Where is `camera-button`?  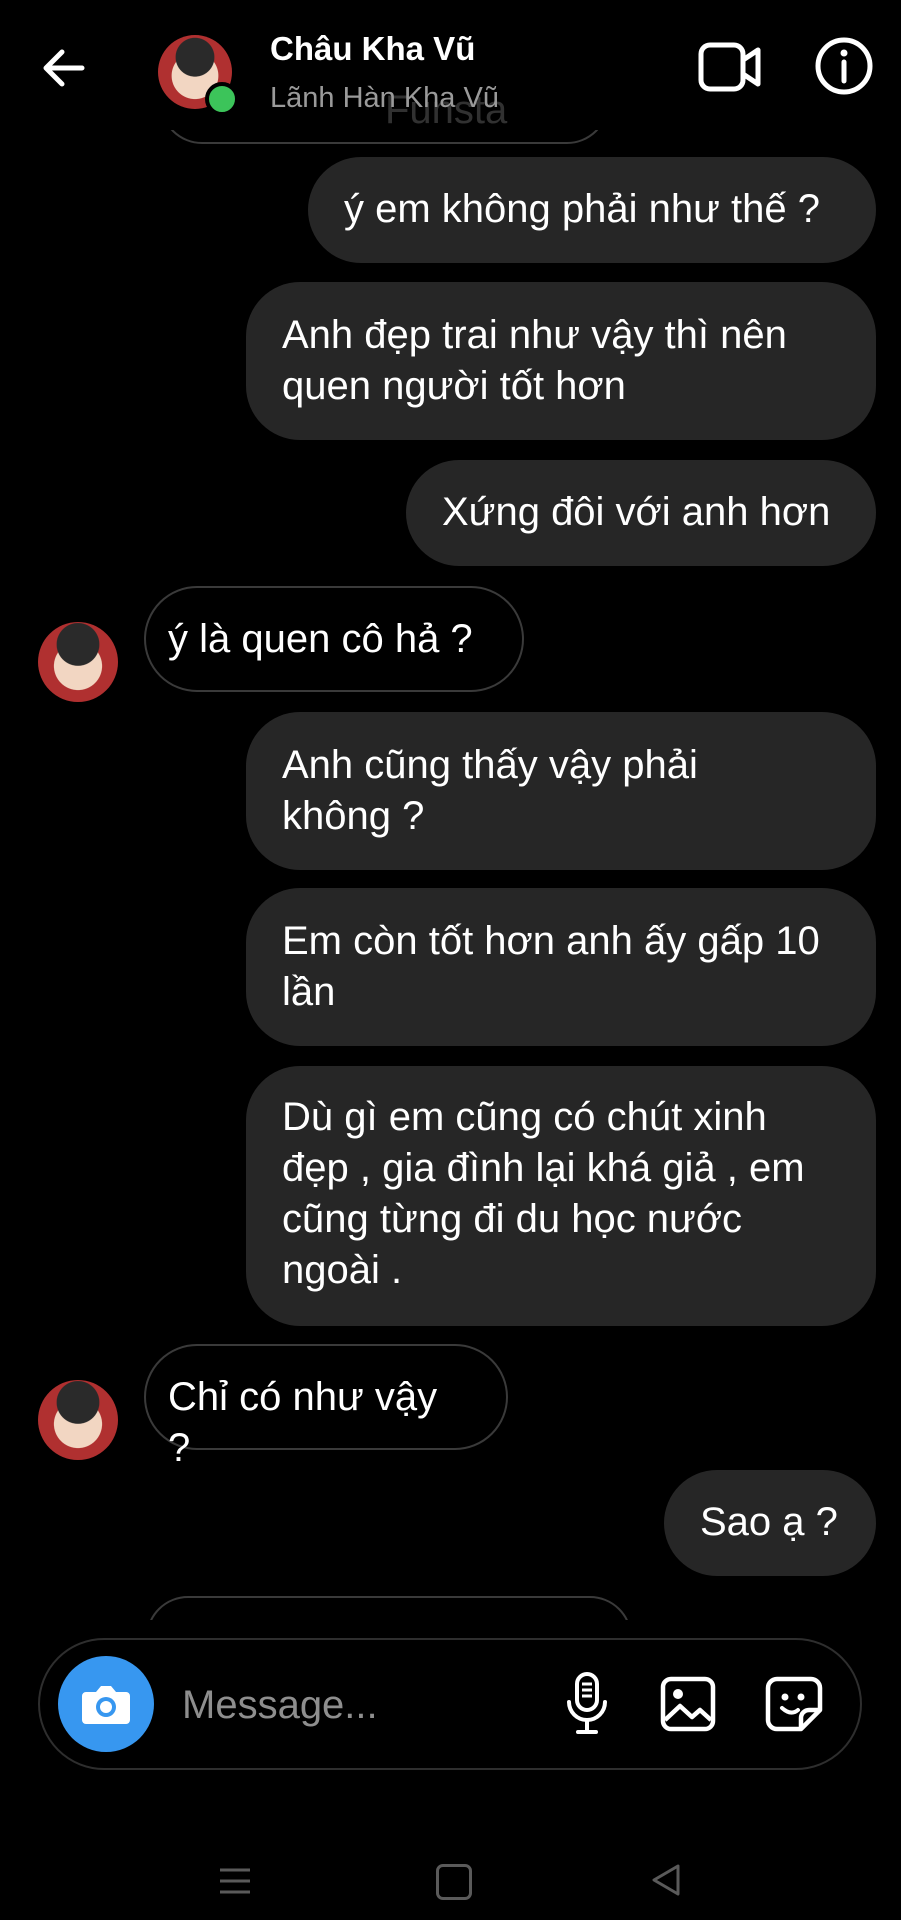
camera-button is located at coordinates (106, 1704).